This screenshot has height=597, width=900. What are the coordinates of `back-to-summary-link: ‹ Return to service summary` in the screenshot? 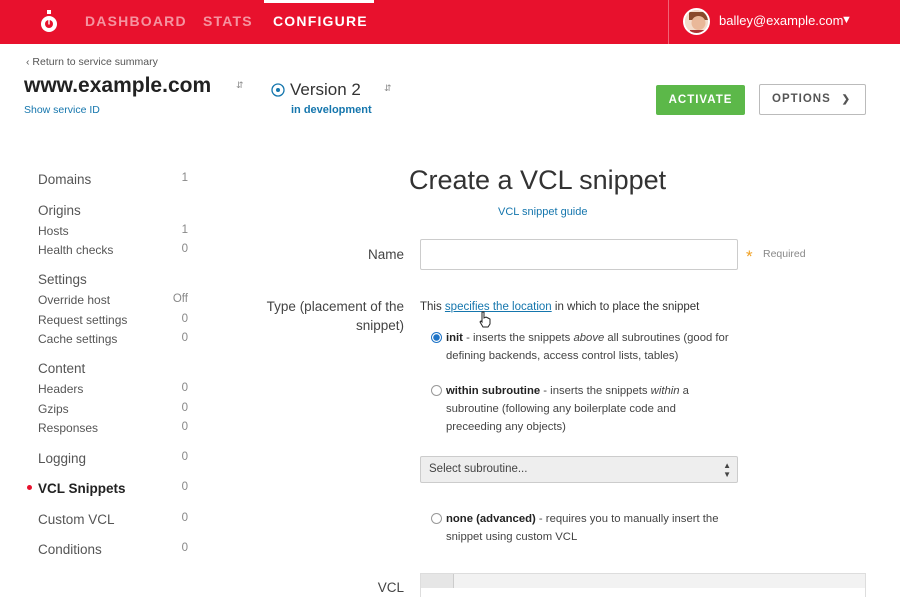 It's located at (92, 62).